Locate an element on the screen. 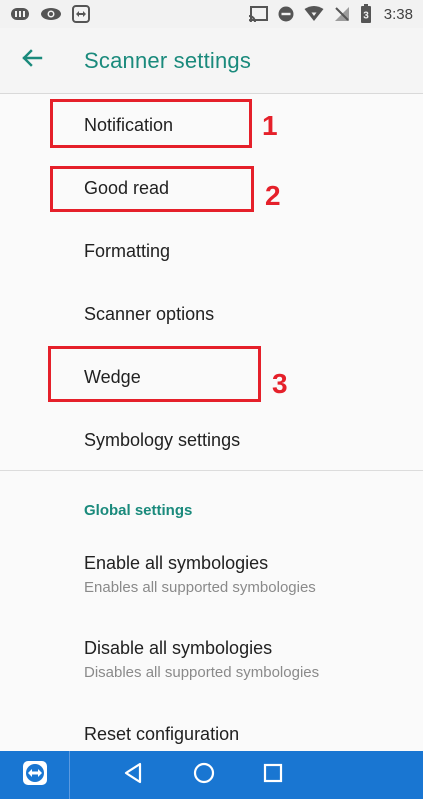 This screenshot has height=799, width=423. app-bar: Scanner settings is located at coordinates (211, 61).